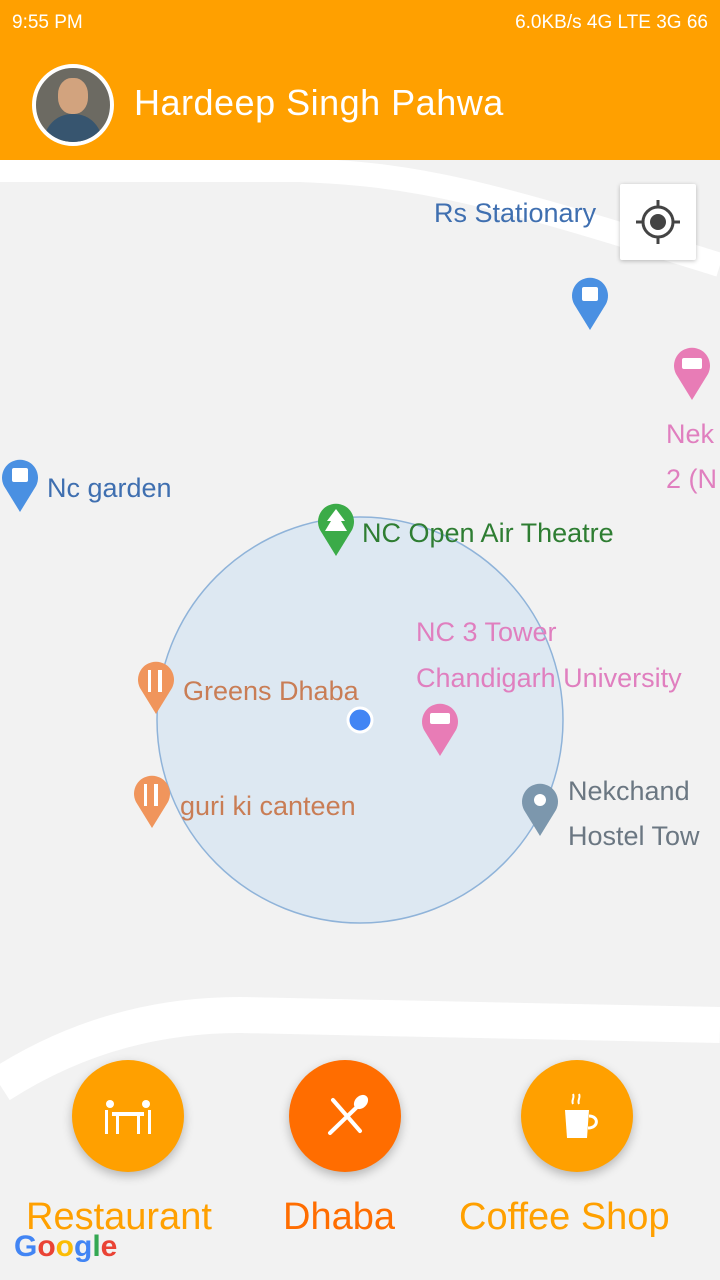 The image size is (720, 1280). What do you see at coordinates (581, 1115) in the screenshot?
I see `coffee-cup-icon` at bounding box center [581, 1115].